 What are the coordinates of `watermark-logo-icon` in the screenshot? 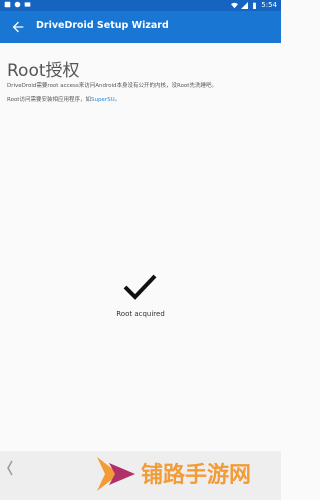 It's located at (116, 474).